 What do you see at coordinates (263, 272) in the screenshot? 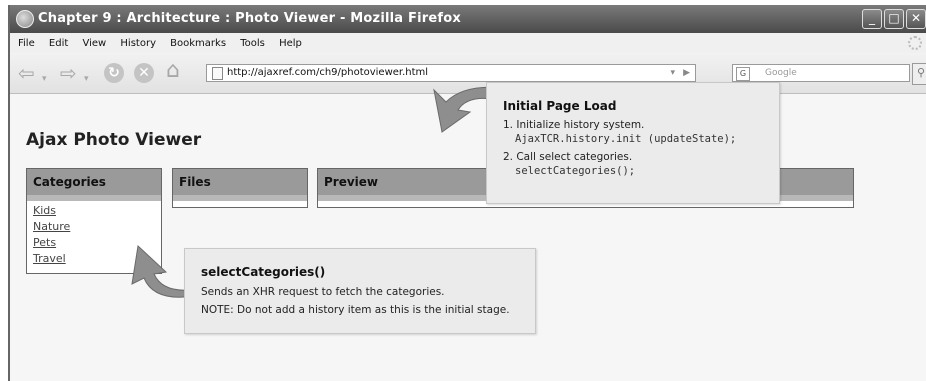
I see `select-categories-title: selectCategories()` at bounding box center [263, 272].